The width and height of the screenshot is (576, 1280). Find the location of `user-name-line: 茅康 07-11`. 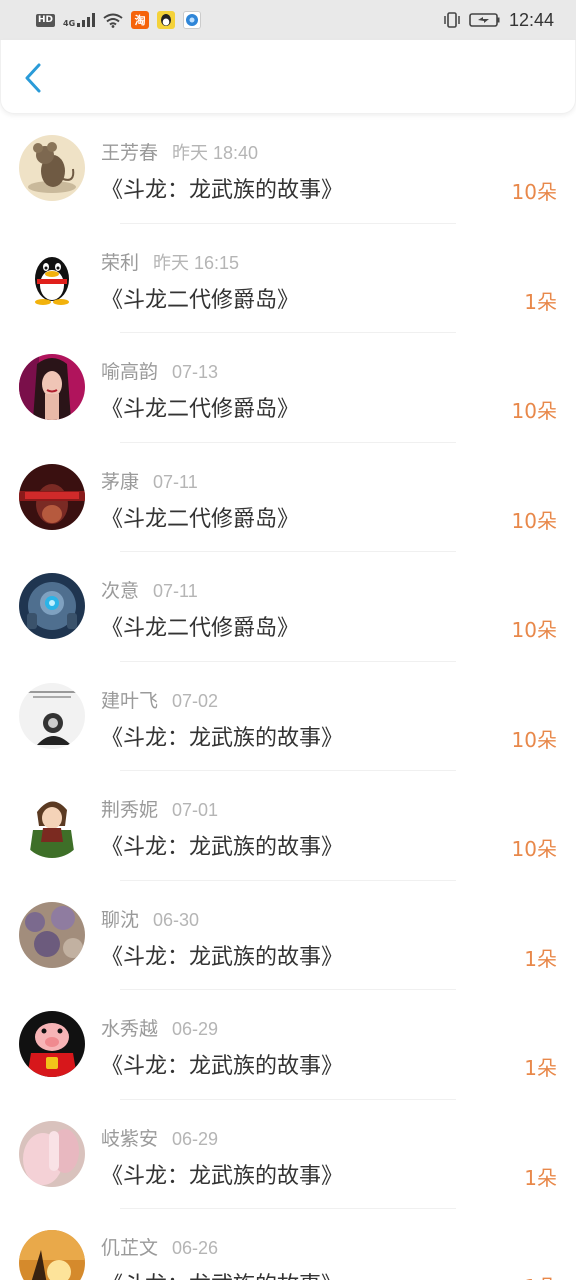

user-name-line: 茅康 07-11 is located at coordinates (149, 480).